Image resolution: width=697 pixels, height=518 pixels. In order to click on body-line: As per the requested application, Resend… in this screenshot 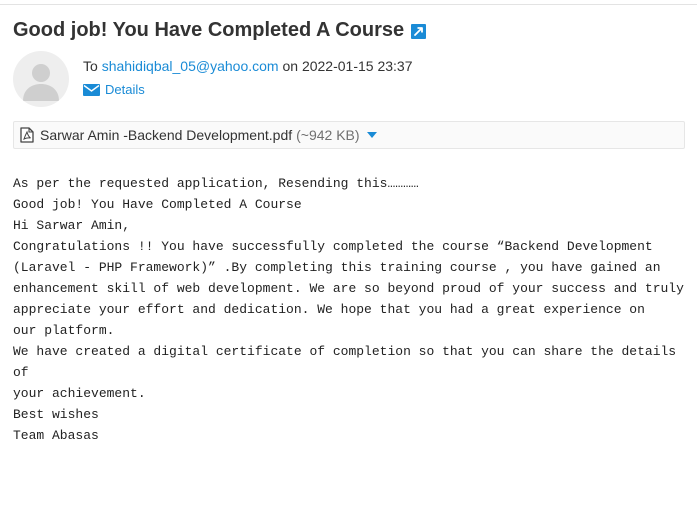, I will do `click(216, 183)`.